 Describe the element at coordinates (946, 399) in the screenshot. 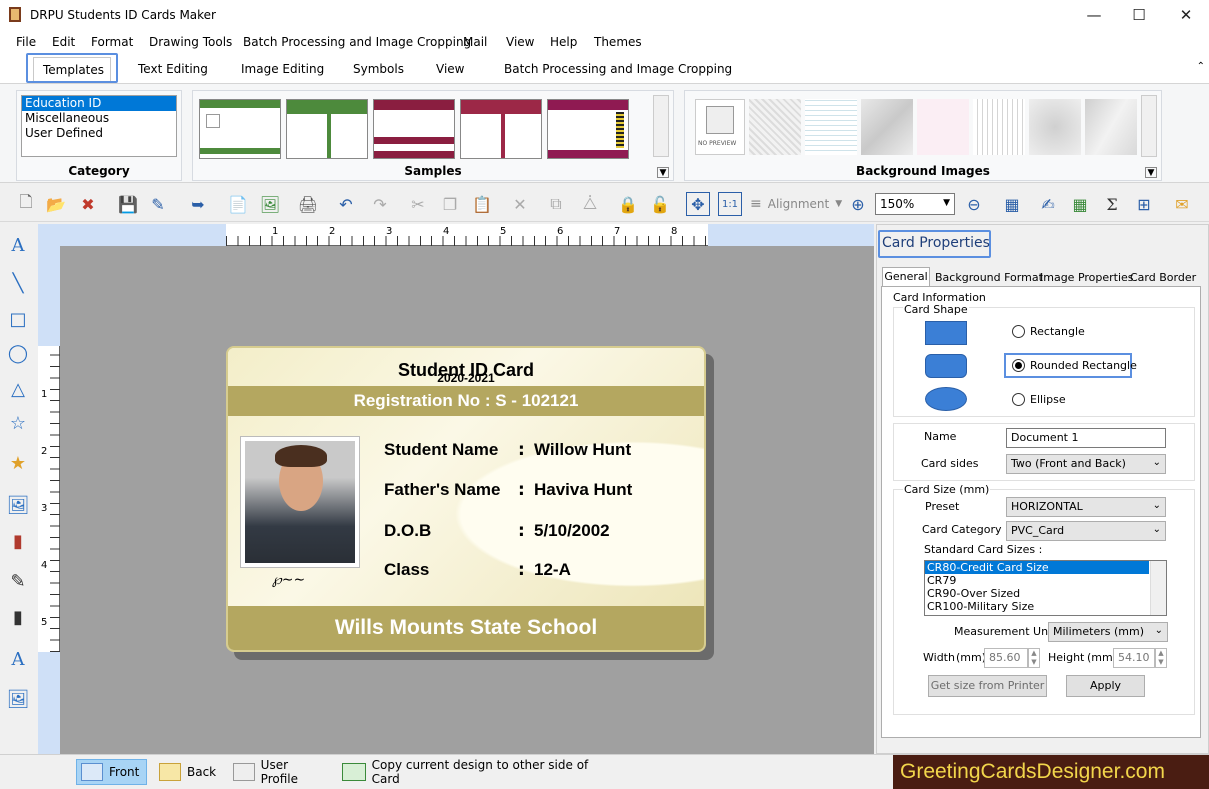

I see `ellipse-shape-icon` at that location.